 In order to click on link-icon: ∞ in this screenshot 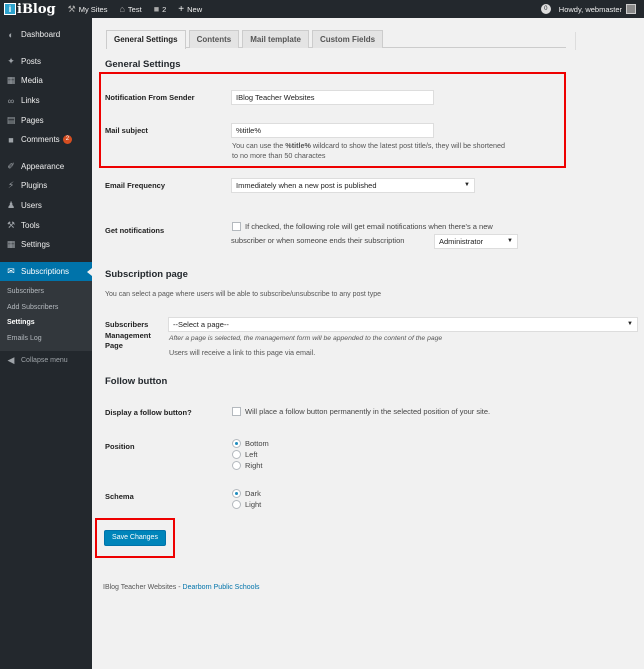, I will do `click(11, 100)`.